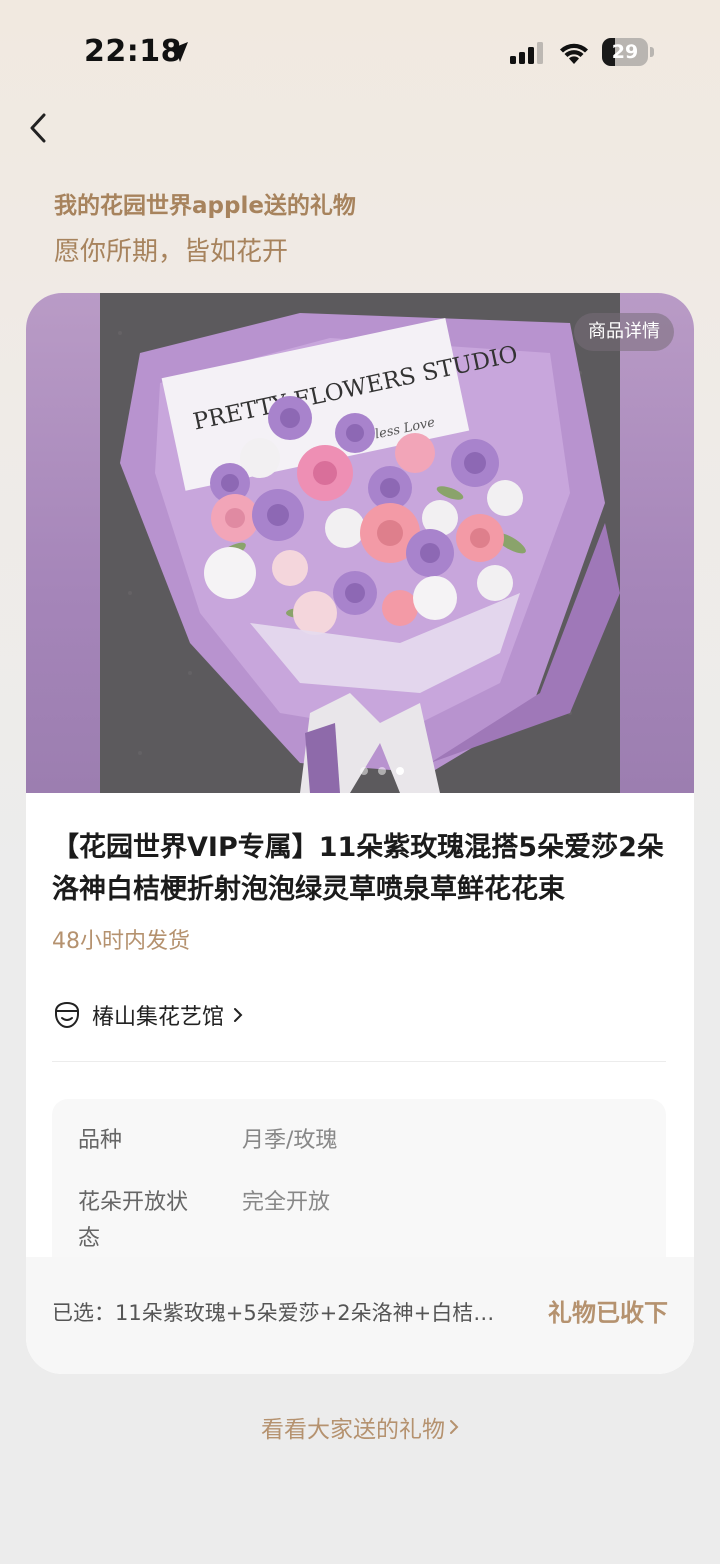 The image size is (720, 1564). Describe the element at coordinates (608, 1310) in the screenshot. I see `gift-received-button: 礼物已收下` at that location.